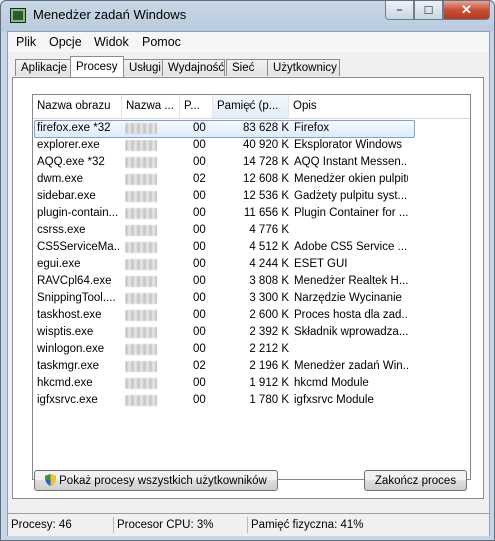 The image size is (495, 541). What do you see at coordinates (351, 179) in the screenshot?
I see `process-description: Menedżer okien pulpitu` at bounding box center [351, 179].